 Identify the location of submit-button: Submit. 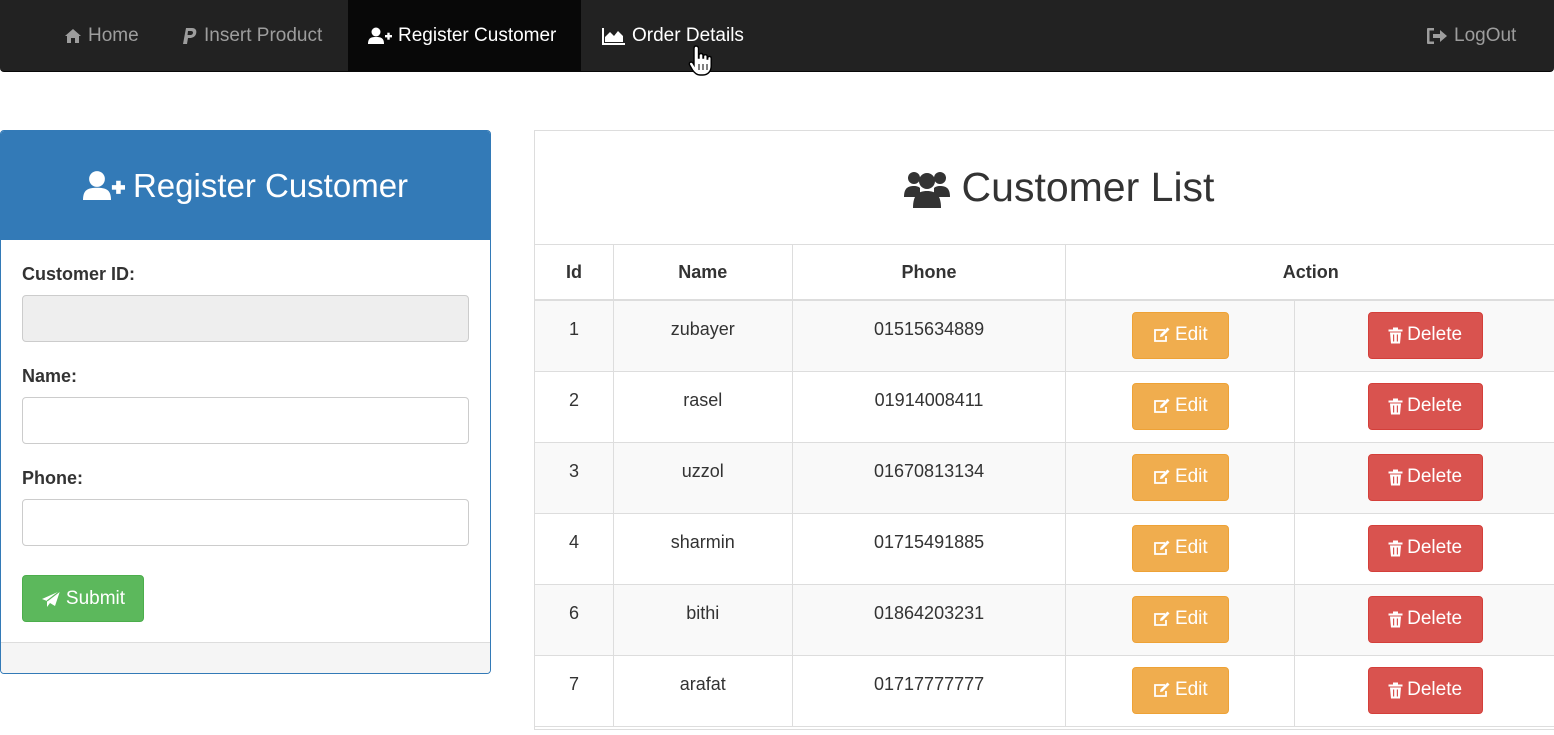
(83, 598).